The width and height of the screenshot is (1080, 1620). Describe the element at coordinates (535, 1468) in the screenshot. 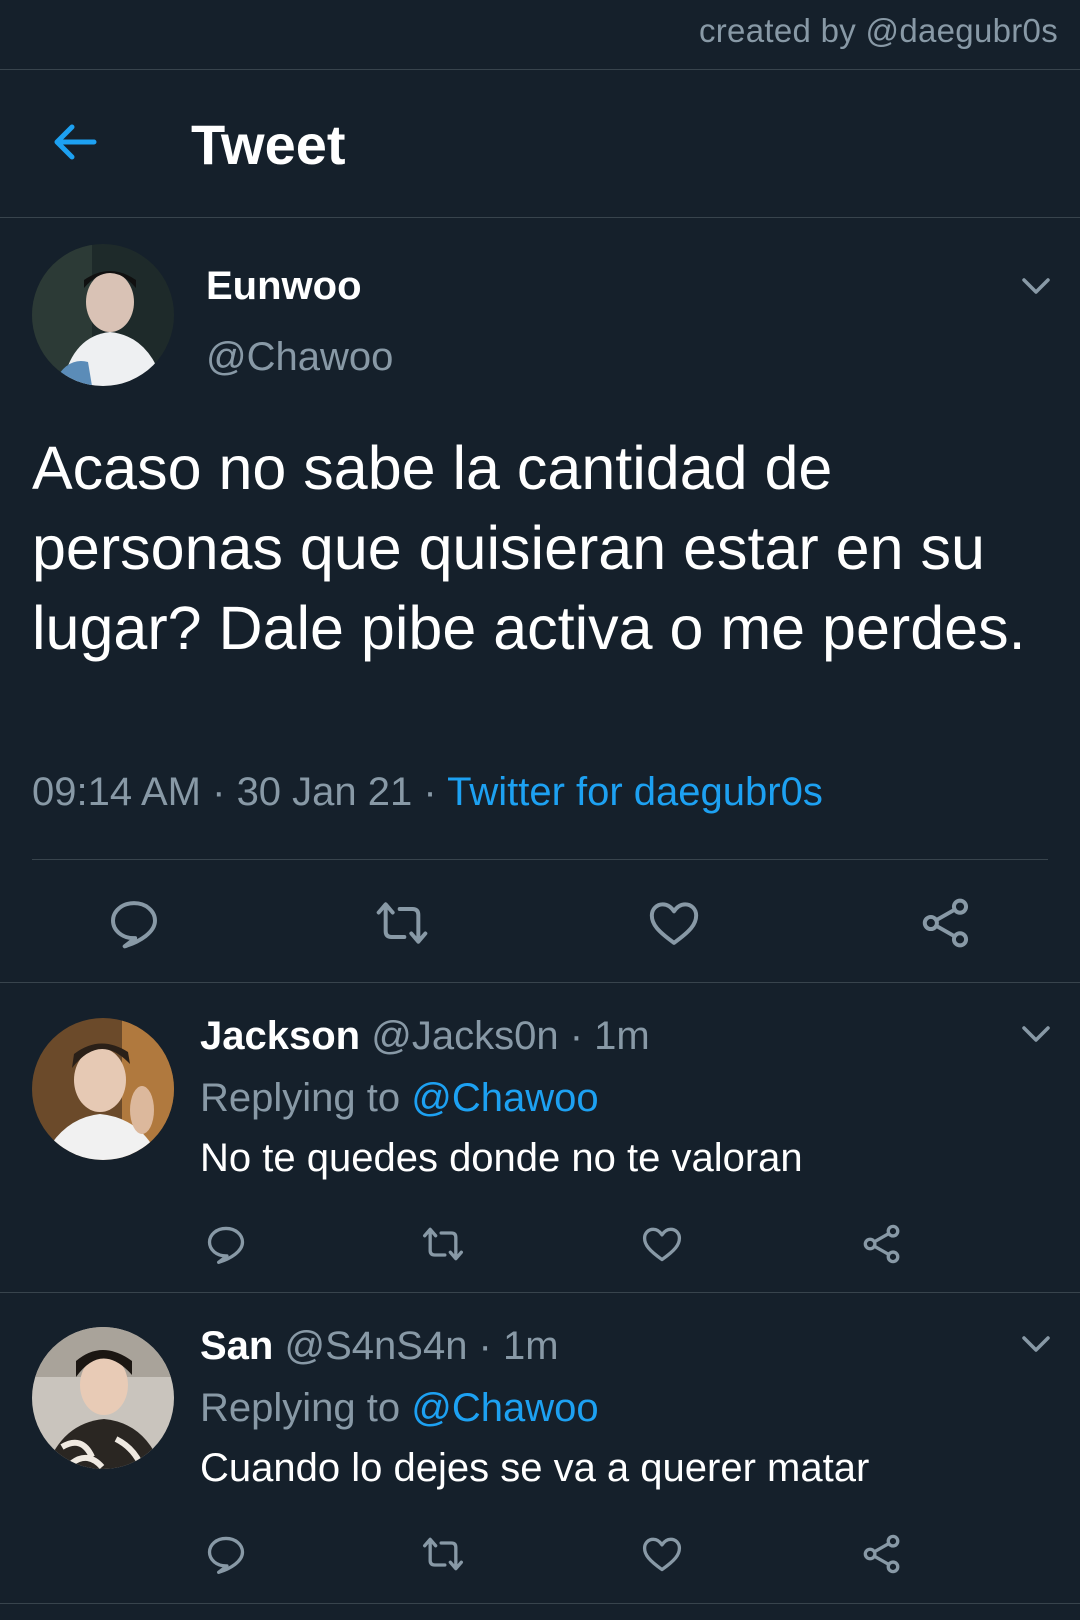

I see `reply-text: Cuando lo dejes se va a querer matar` at that location.